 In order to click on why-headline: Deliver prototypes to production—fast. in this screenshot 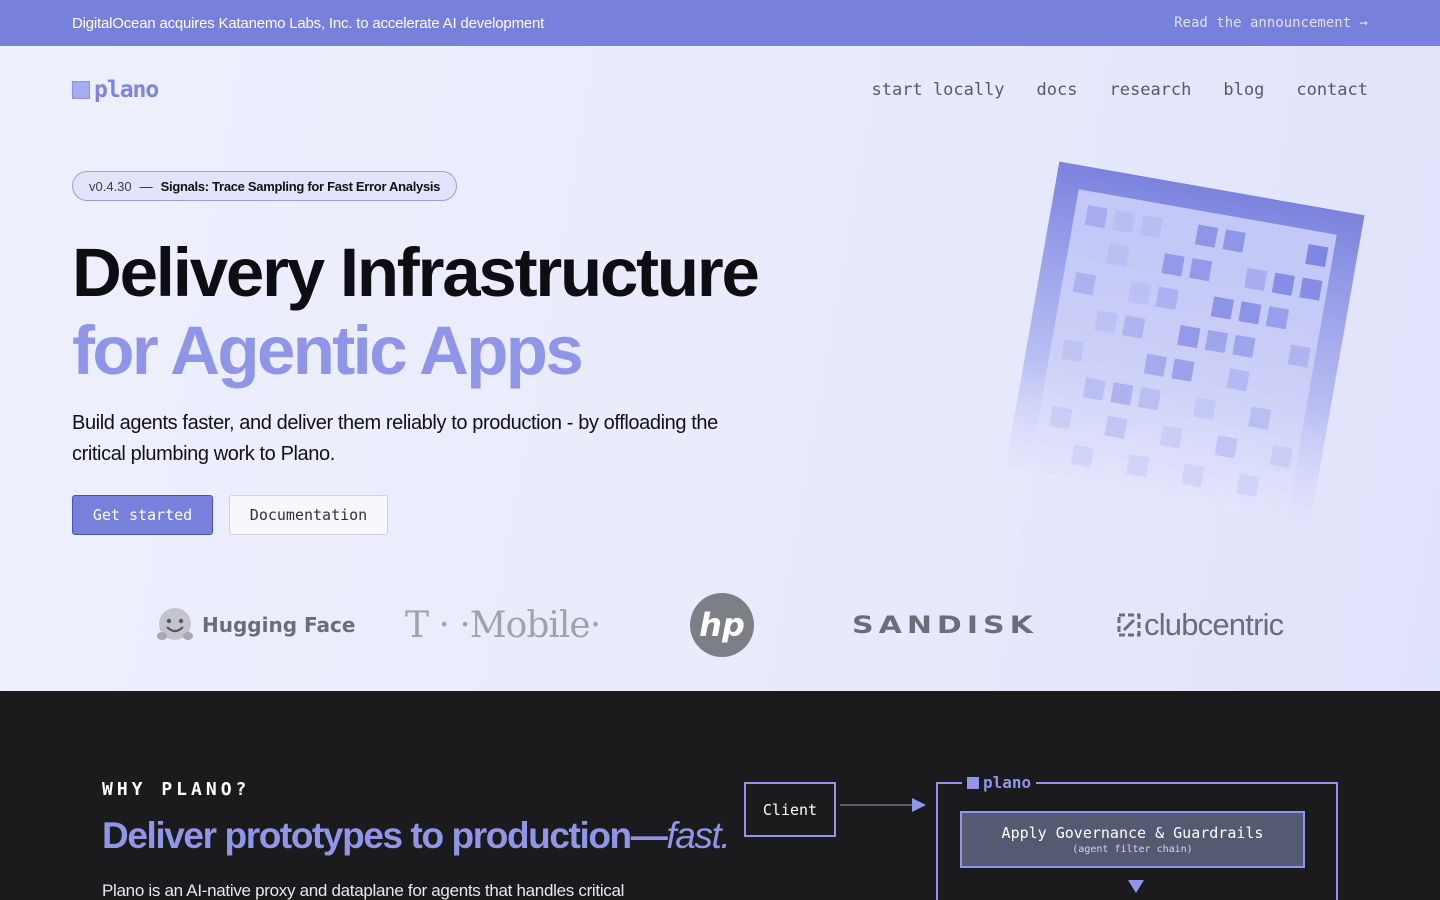, I will do `click(416, 836)`.